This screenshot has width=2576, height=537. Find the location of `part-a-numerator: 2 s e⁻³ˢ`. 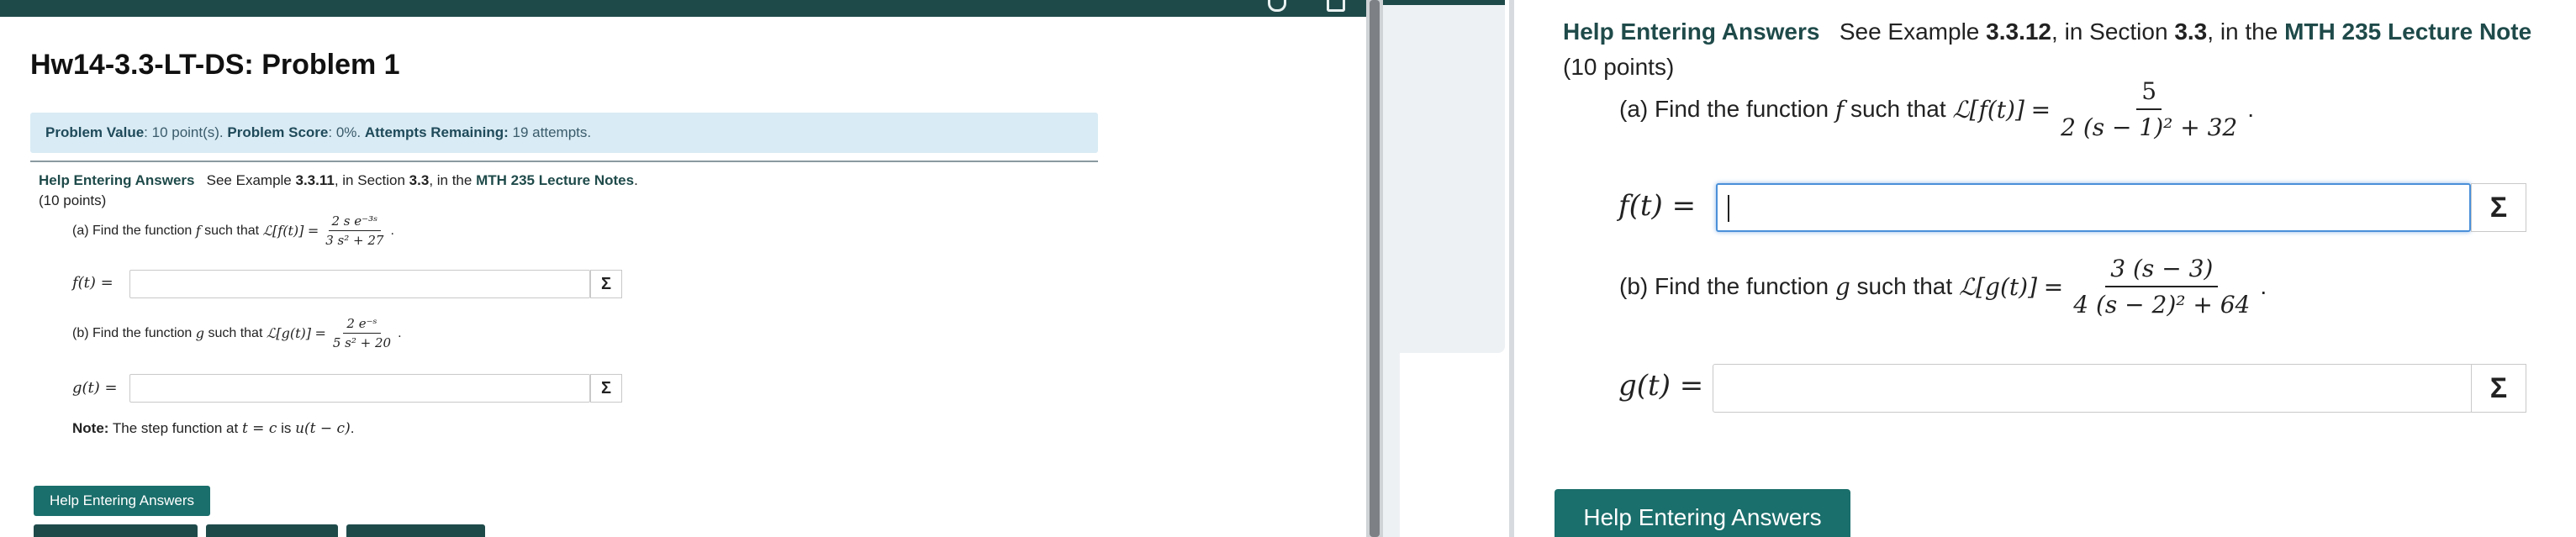

part-a-numerator: 2 s e⁻³ˢ is located at coordinates (355, 222).